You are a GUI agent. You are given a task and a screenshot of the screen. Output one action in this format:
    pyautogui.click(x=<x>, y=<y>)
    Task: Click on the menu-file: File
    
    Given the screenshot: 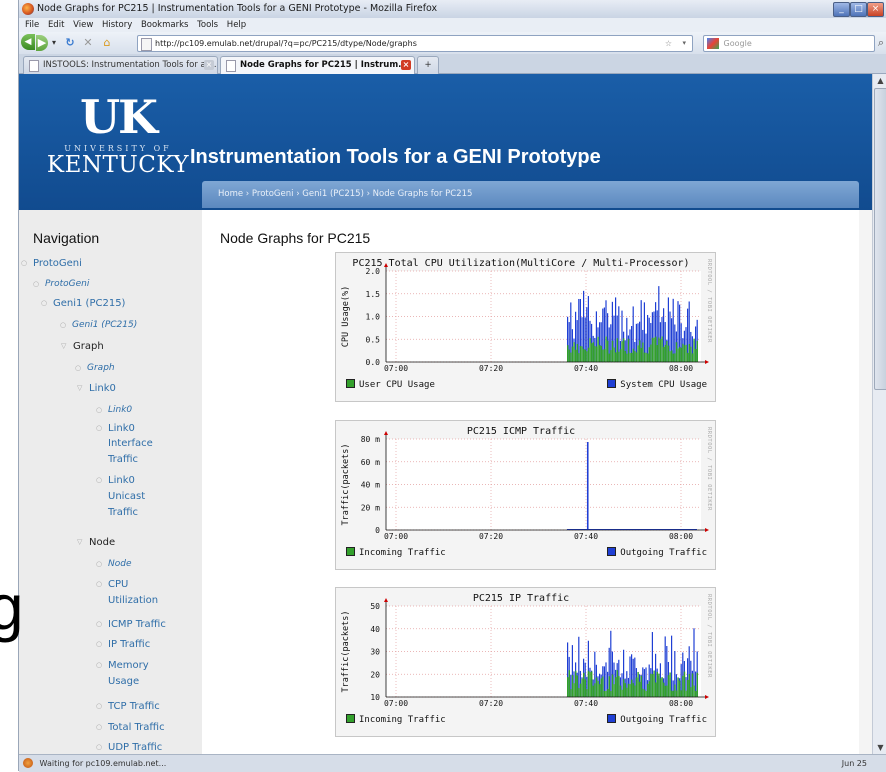 What is the action you would take?
    pyautogui.click(x=32, y=25)
    